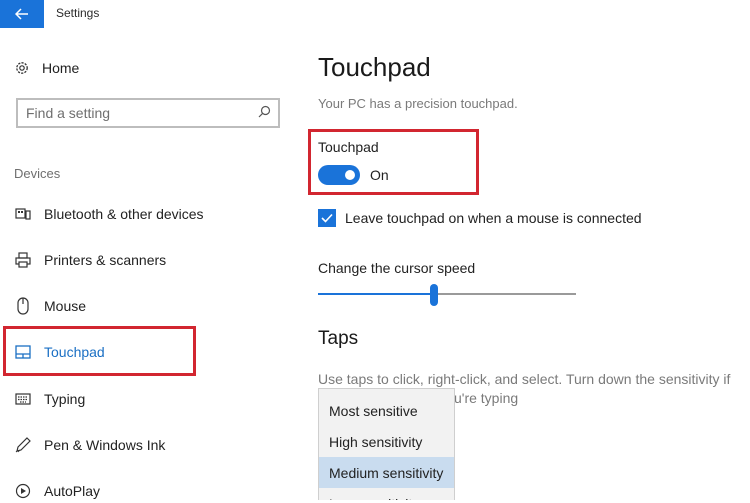 The width and height of the screenshot is (750, 503). I want to click on taps-heading: Taps, so click(338, 338).